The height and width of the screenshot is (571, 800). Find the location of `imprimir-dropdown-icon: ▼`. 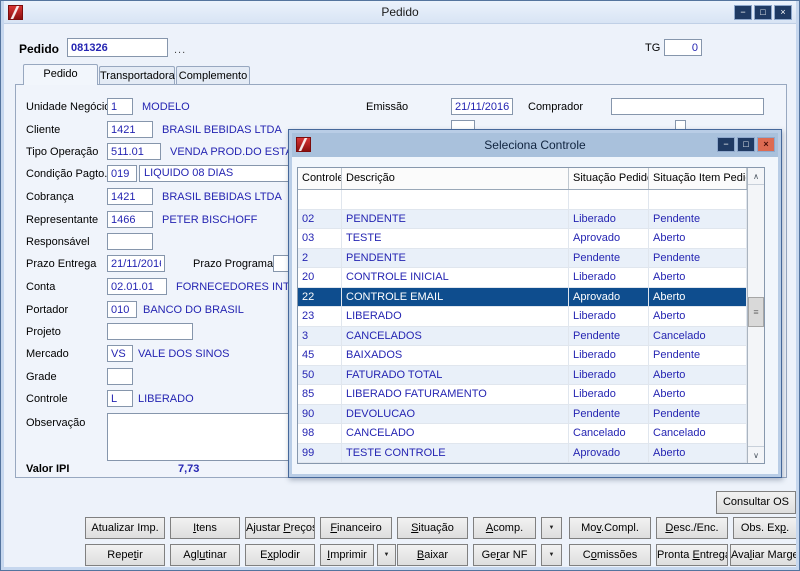

imprimir-dropdown-icon: ▼ is located at coordinates (386, 555).